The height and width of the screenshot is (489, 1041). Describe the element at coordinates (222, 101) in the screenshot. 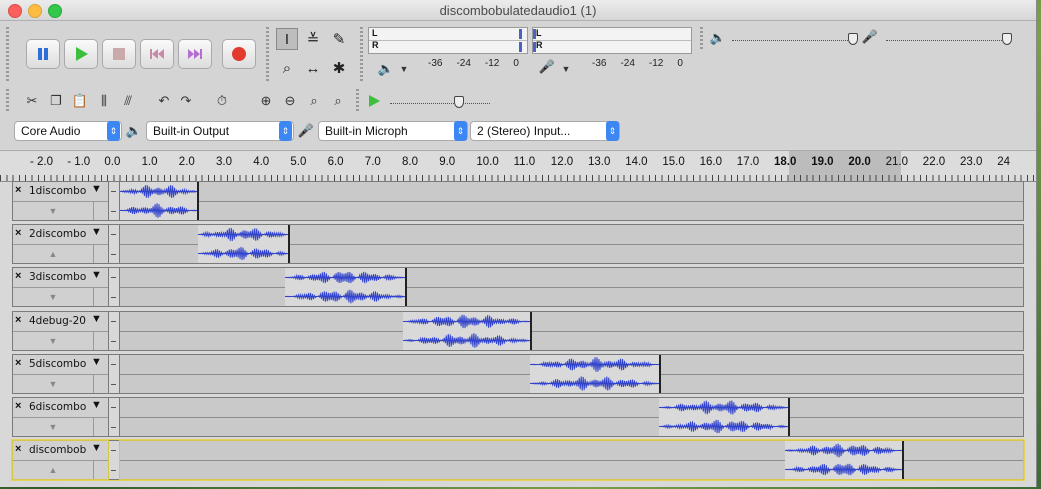

I see `sync-lock-icon: ⏱` at that location.